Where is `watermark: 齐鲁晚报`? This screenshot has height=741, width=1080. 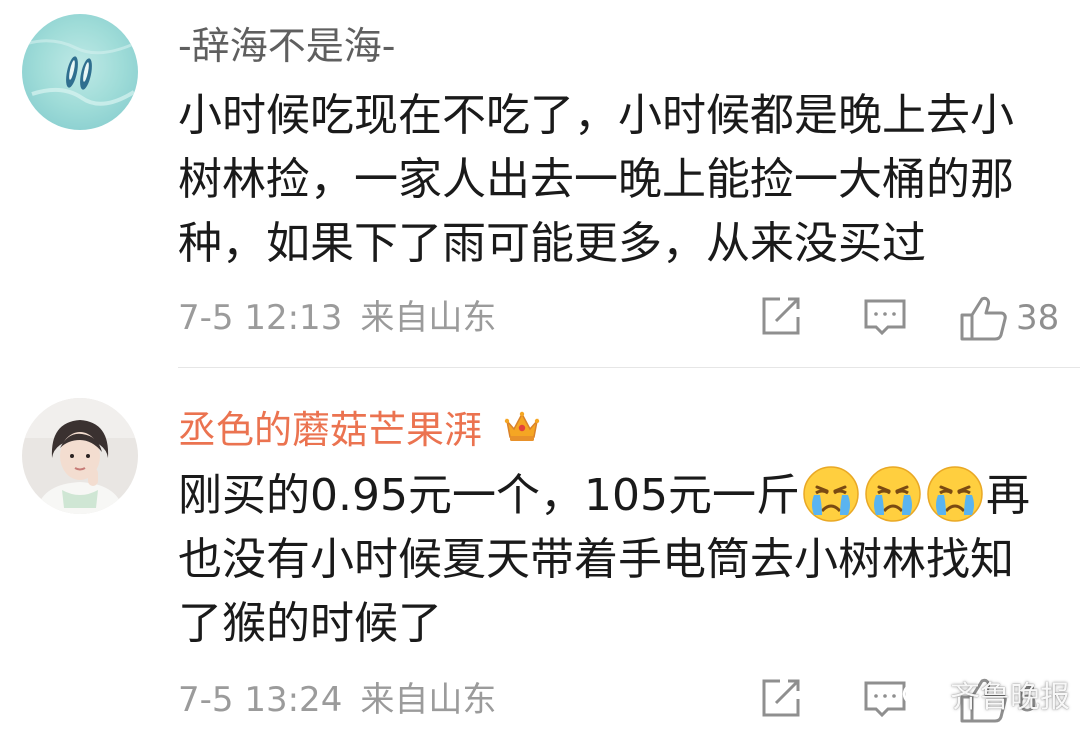
watermark: 齐鲁晚报 is located at coordinates (986, 698).